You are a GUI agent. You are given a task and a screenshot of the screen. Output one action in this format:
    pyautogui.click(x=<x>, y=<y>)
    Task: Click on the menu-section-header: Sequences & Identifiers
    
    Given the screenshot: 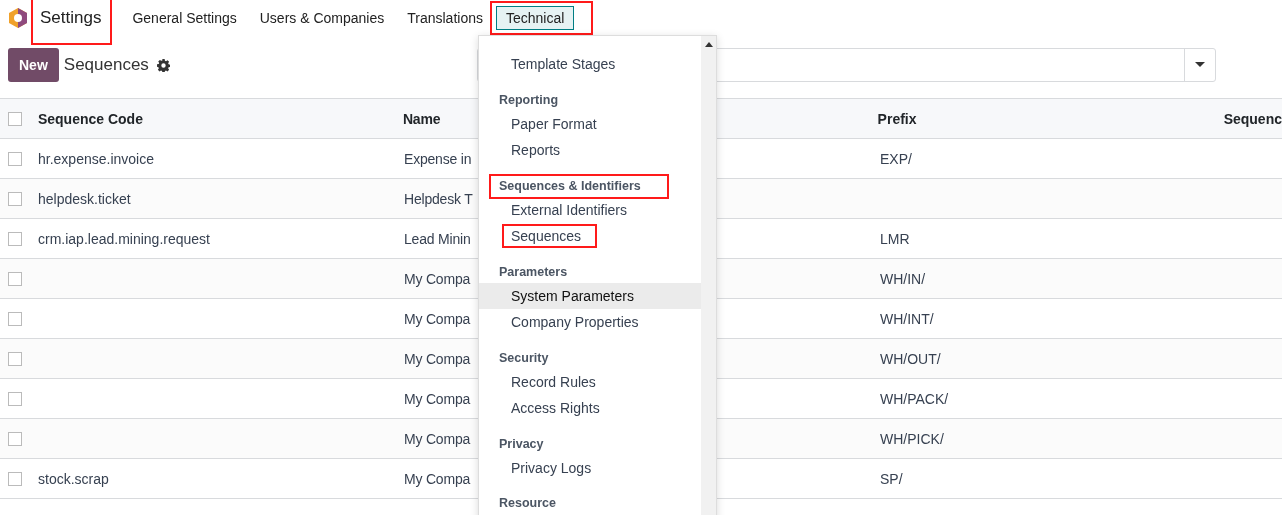 What is the action you would take?
    pyautogui.click(x=569, y=186)
    